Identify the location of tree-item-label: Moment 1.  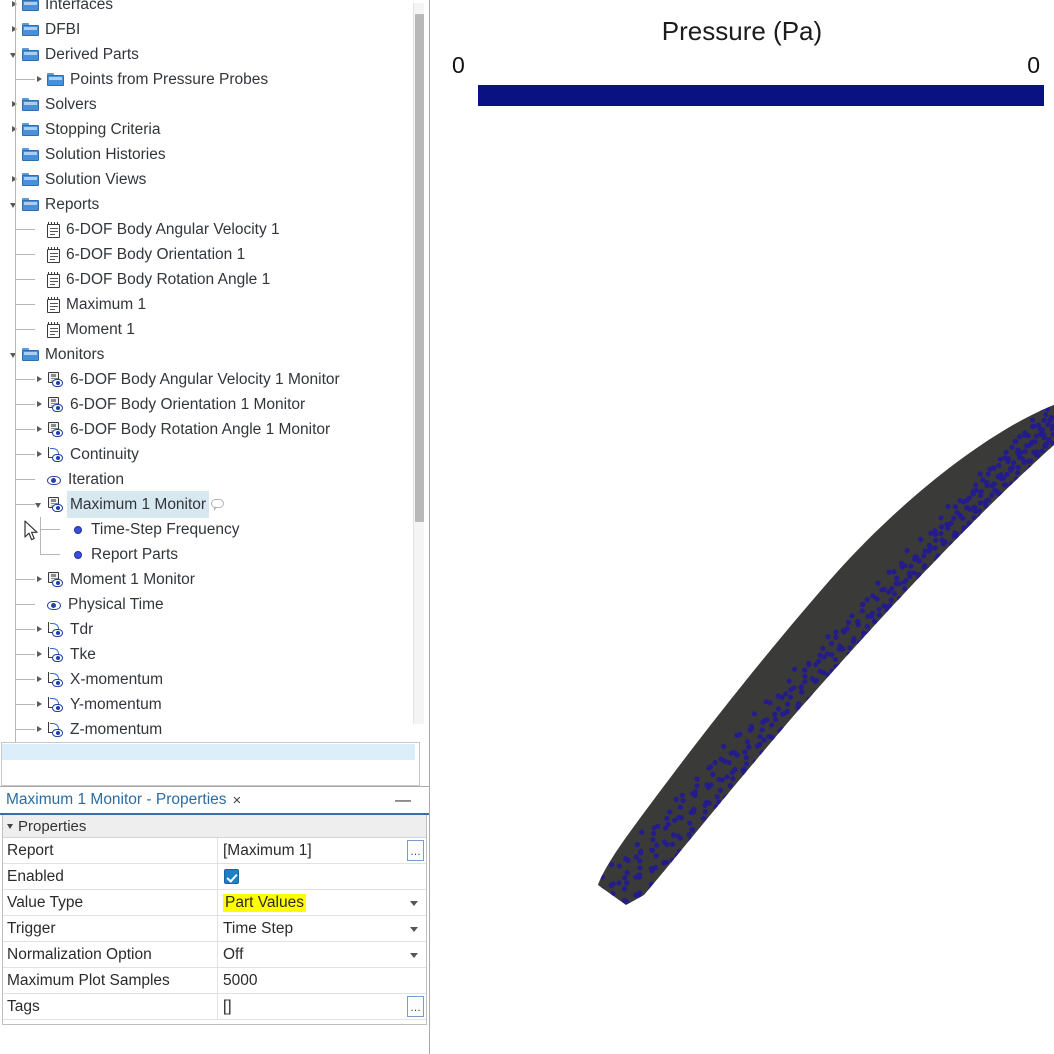
(100, 329).